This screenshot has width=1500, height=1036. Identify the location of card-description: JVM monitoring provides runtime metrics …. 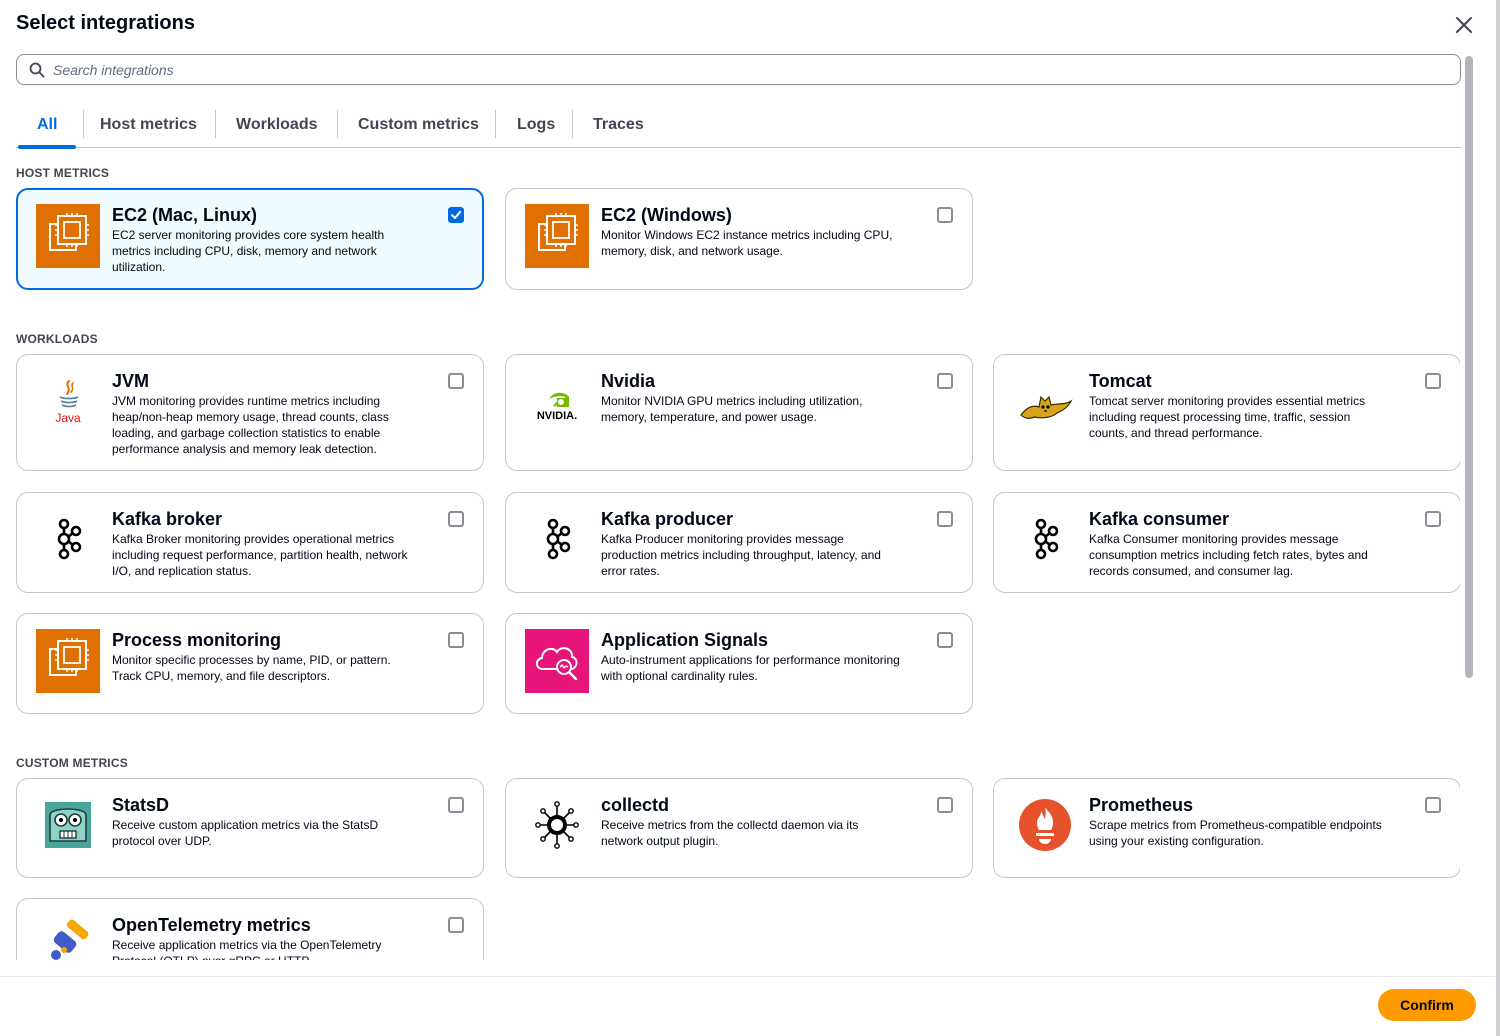
(250, 425).